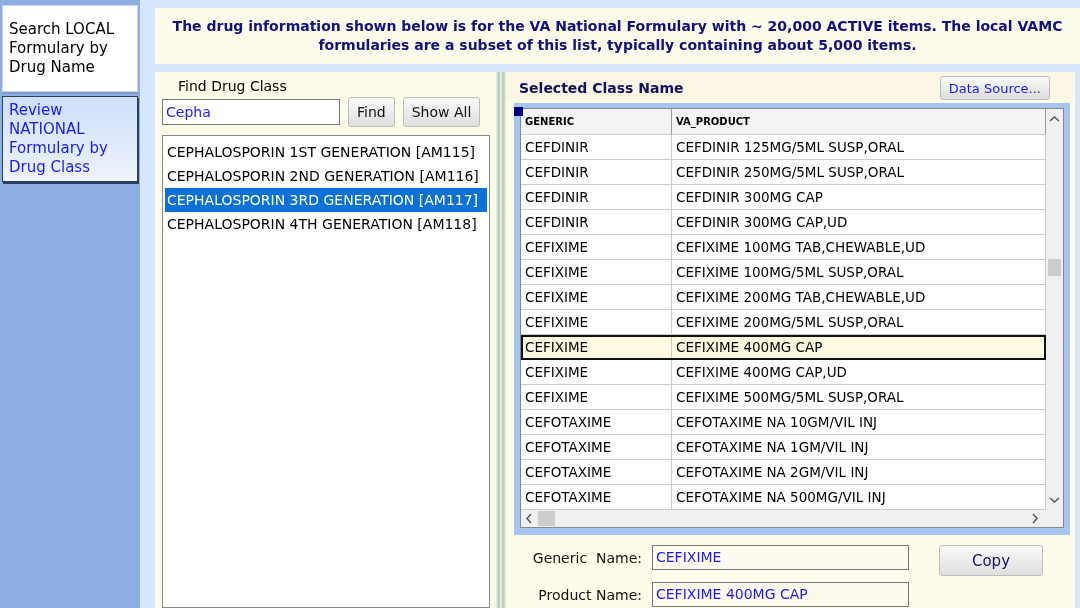 Image resolution: width=1080 pixels, height=608 pixels. What do you see at coordinates (251, 112) in the screenshot?
I see `class-search-field: Cepha` at bounding box center [251, 112].